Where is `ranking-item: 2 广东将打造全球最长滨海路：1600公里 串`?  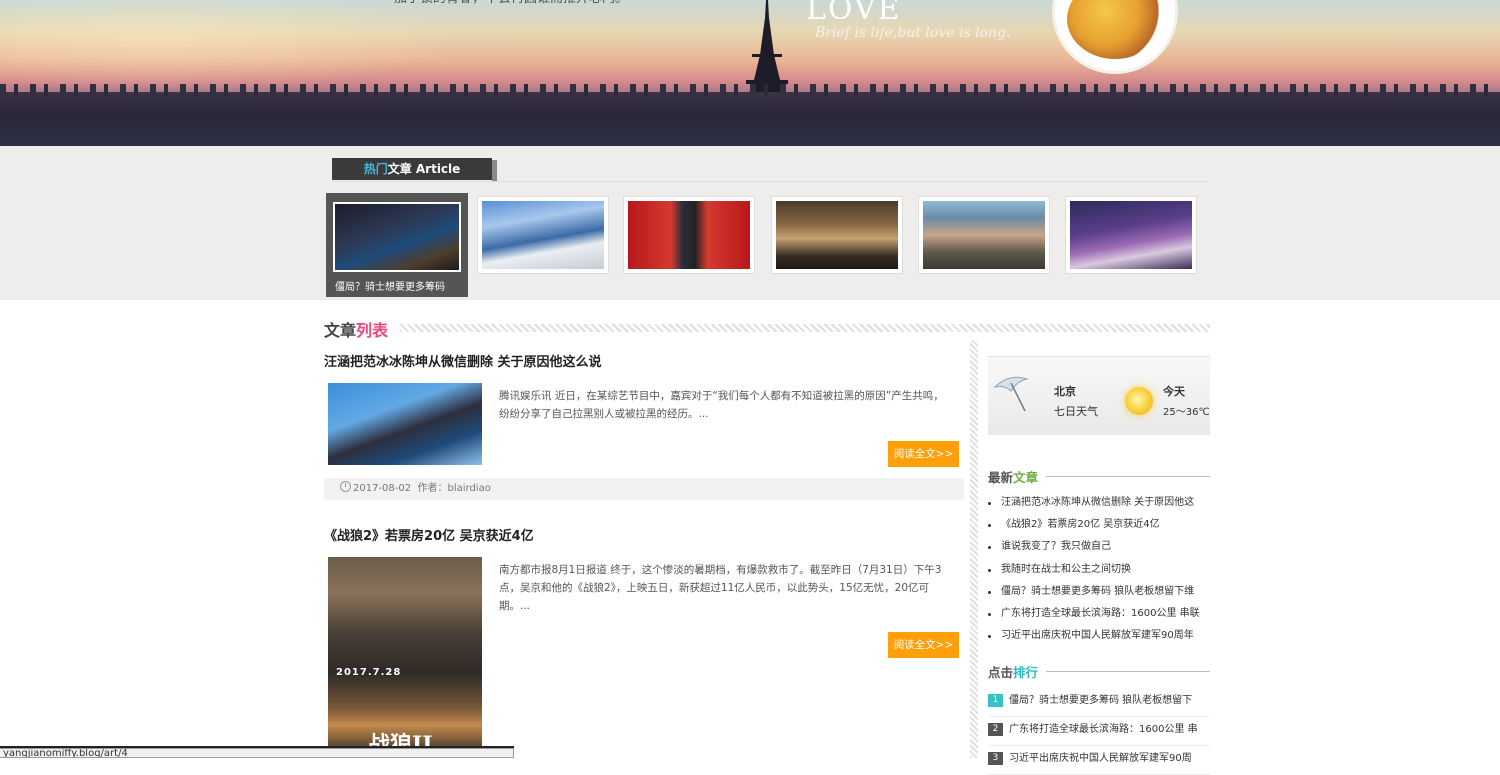
ranking-item: 2 广东将打造全球最长滨海路：1600公里 串 is located at coordinates (1099, 731).